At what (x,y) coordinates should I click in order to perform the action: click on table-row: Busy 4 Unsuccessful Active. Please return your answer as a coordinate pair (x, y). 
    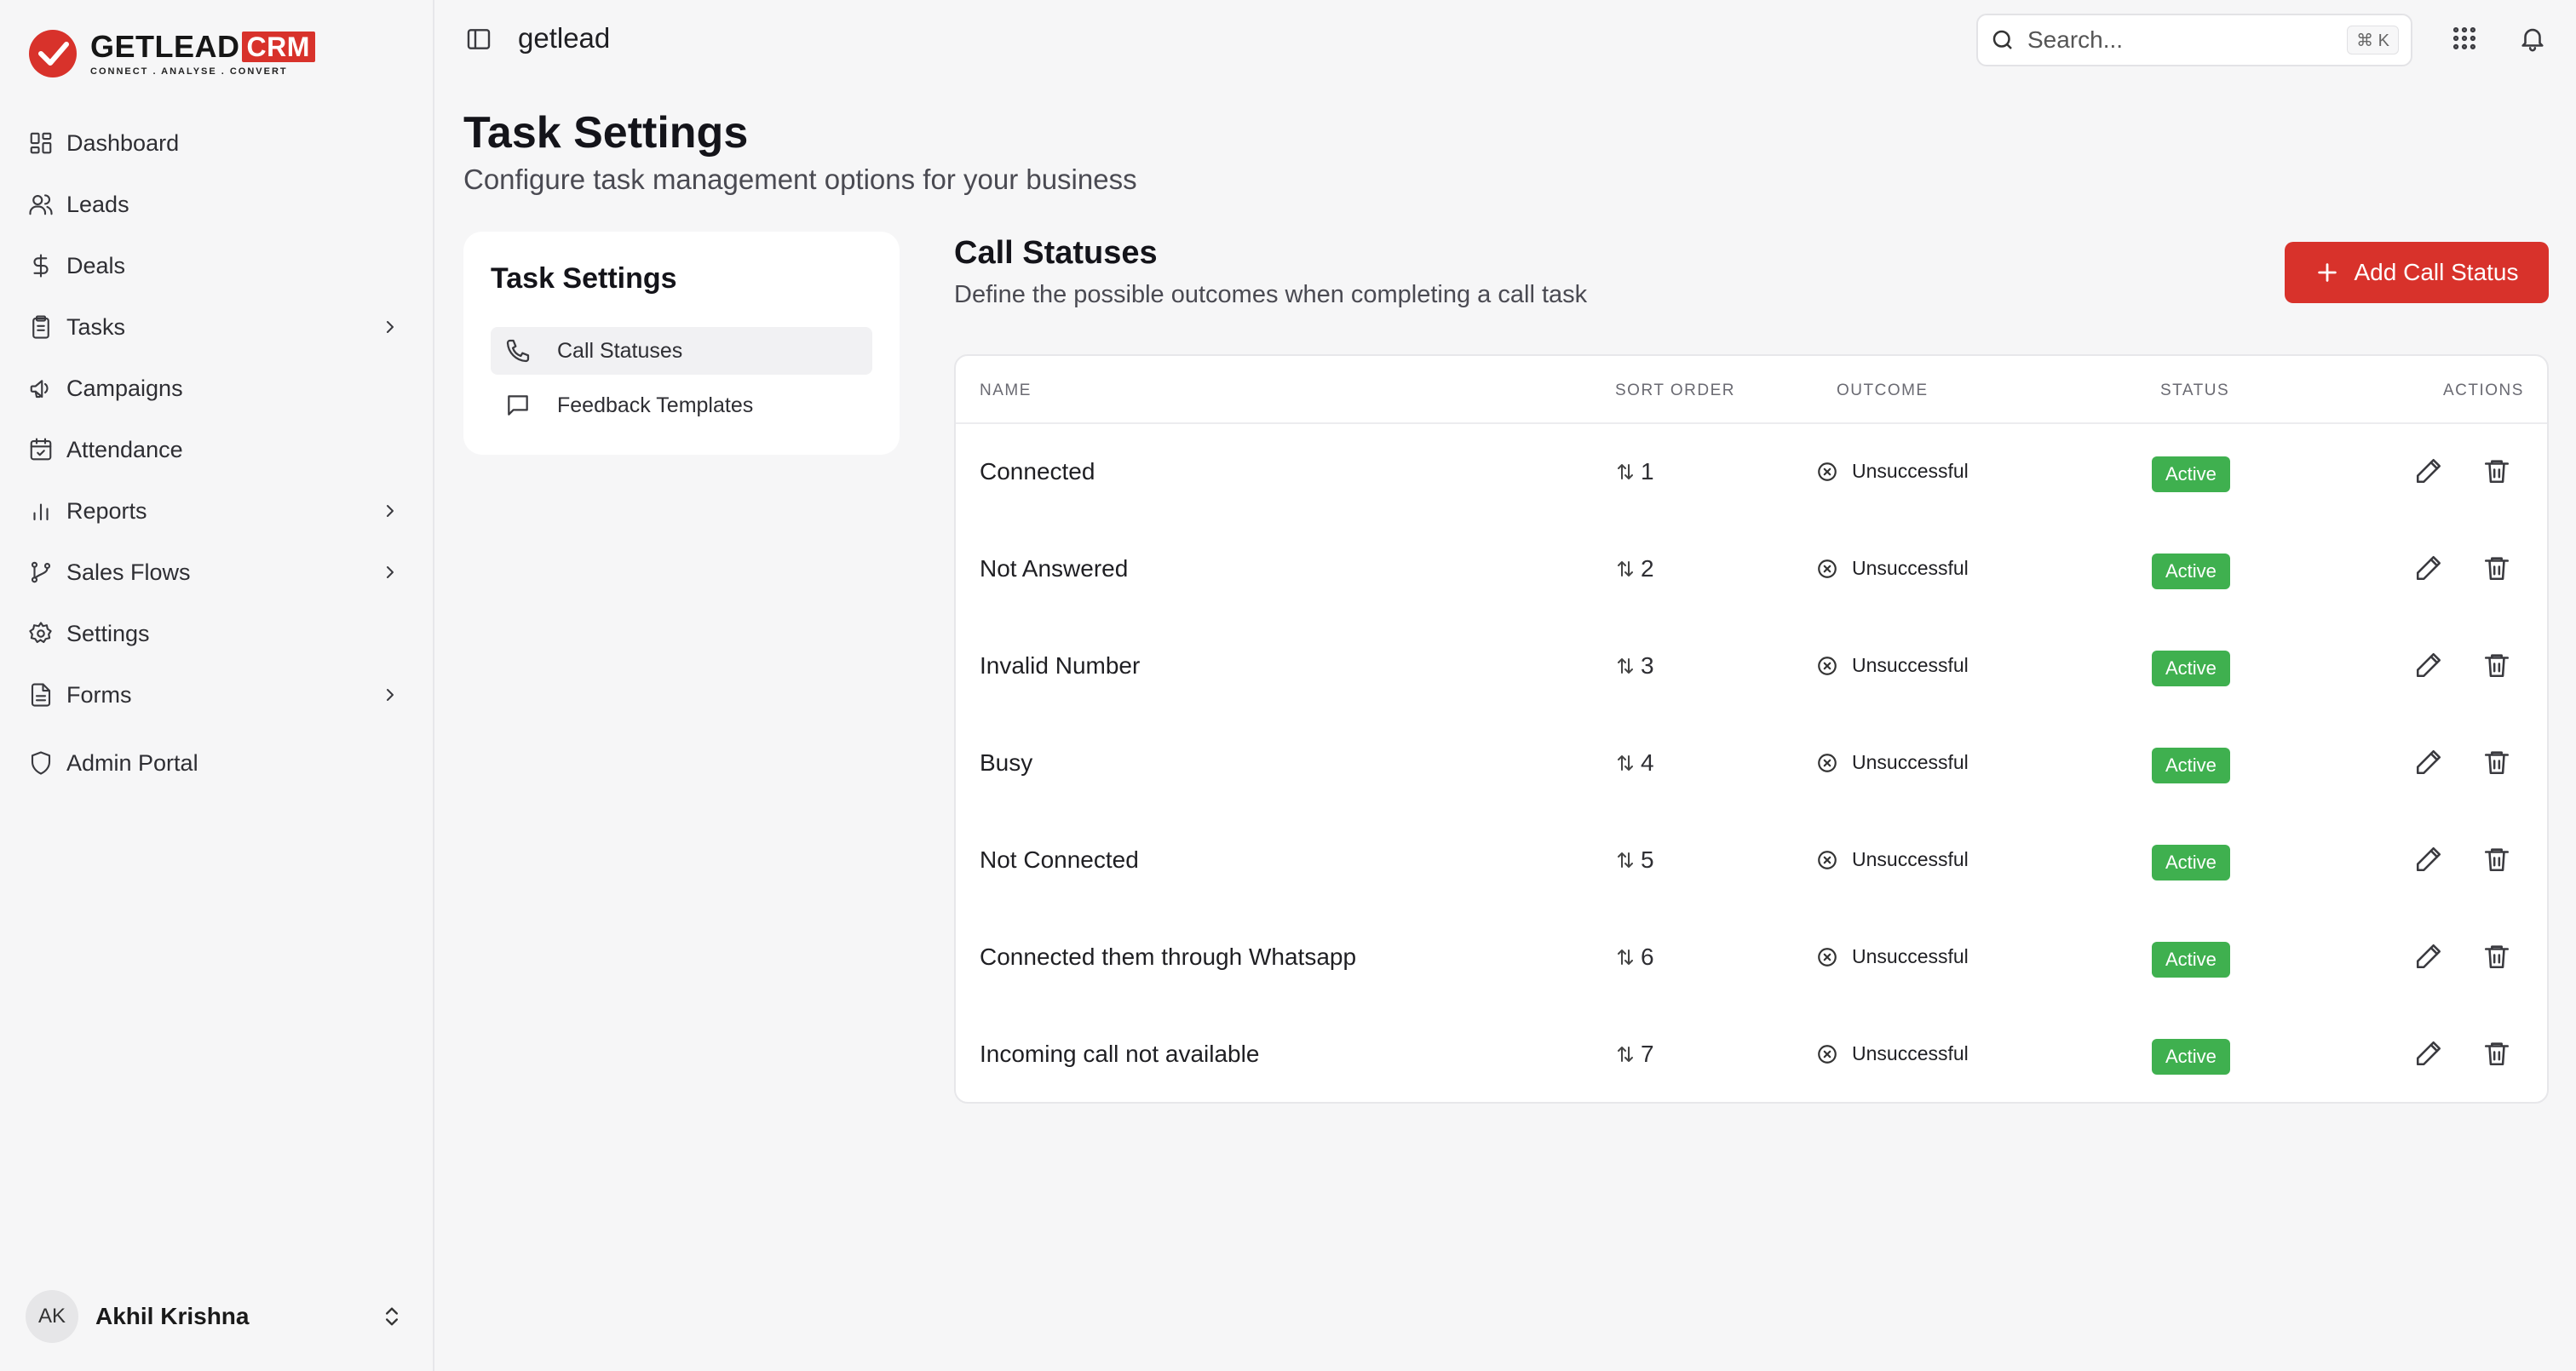
    Looking at the image, I should click on (1751, 763).